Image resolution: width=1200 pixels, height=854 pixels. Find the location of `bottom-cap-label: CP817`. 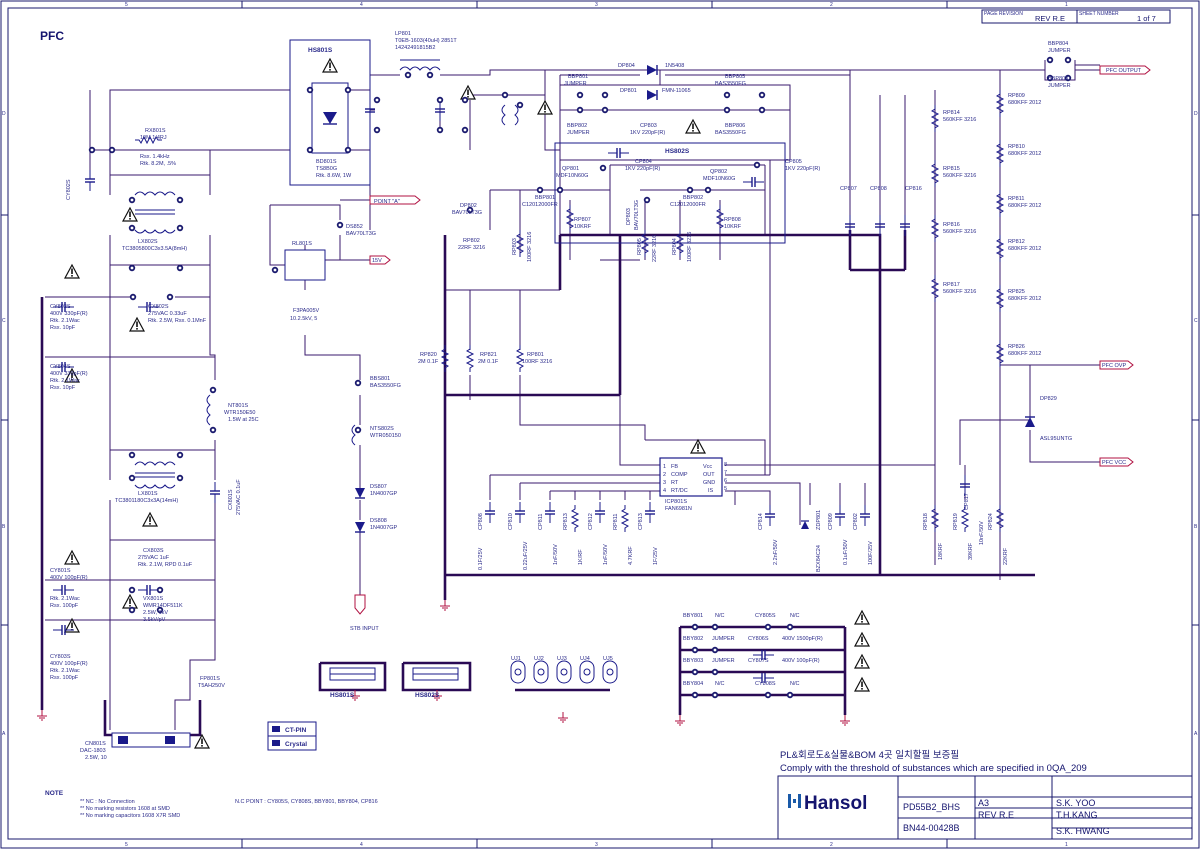

bottom-cap-label: CP817 is located at coordinates (967, 501).